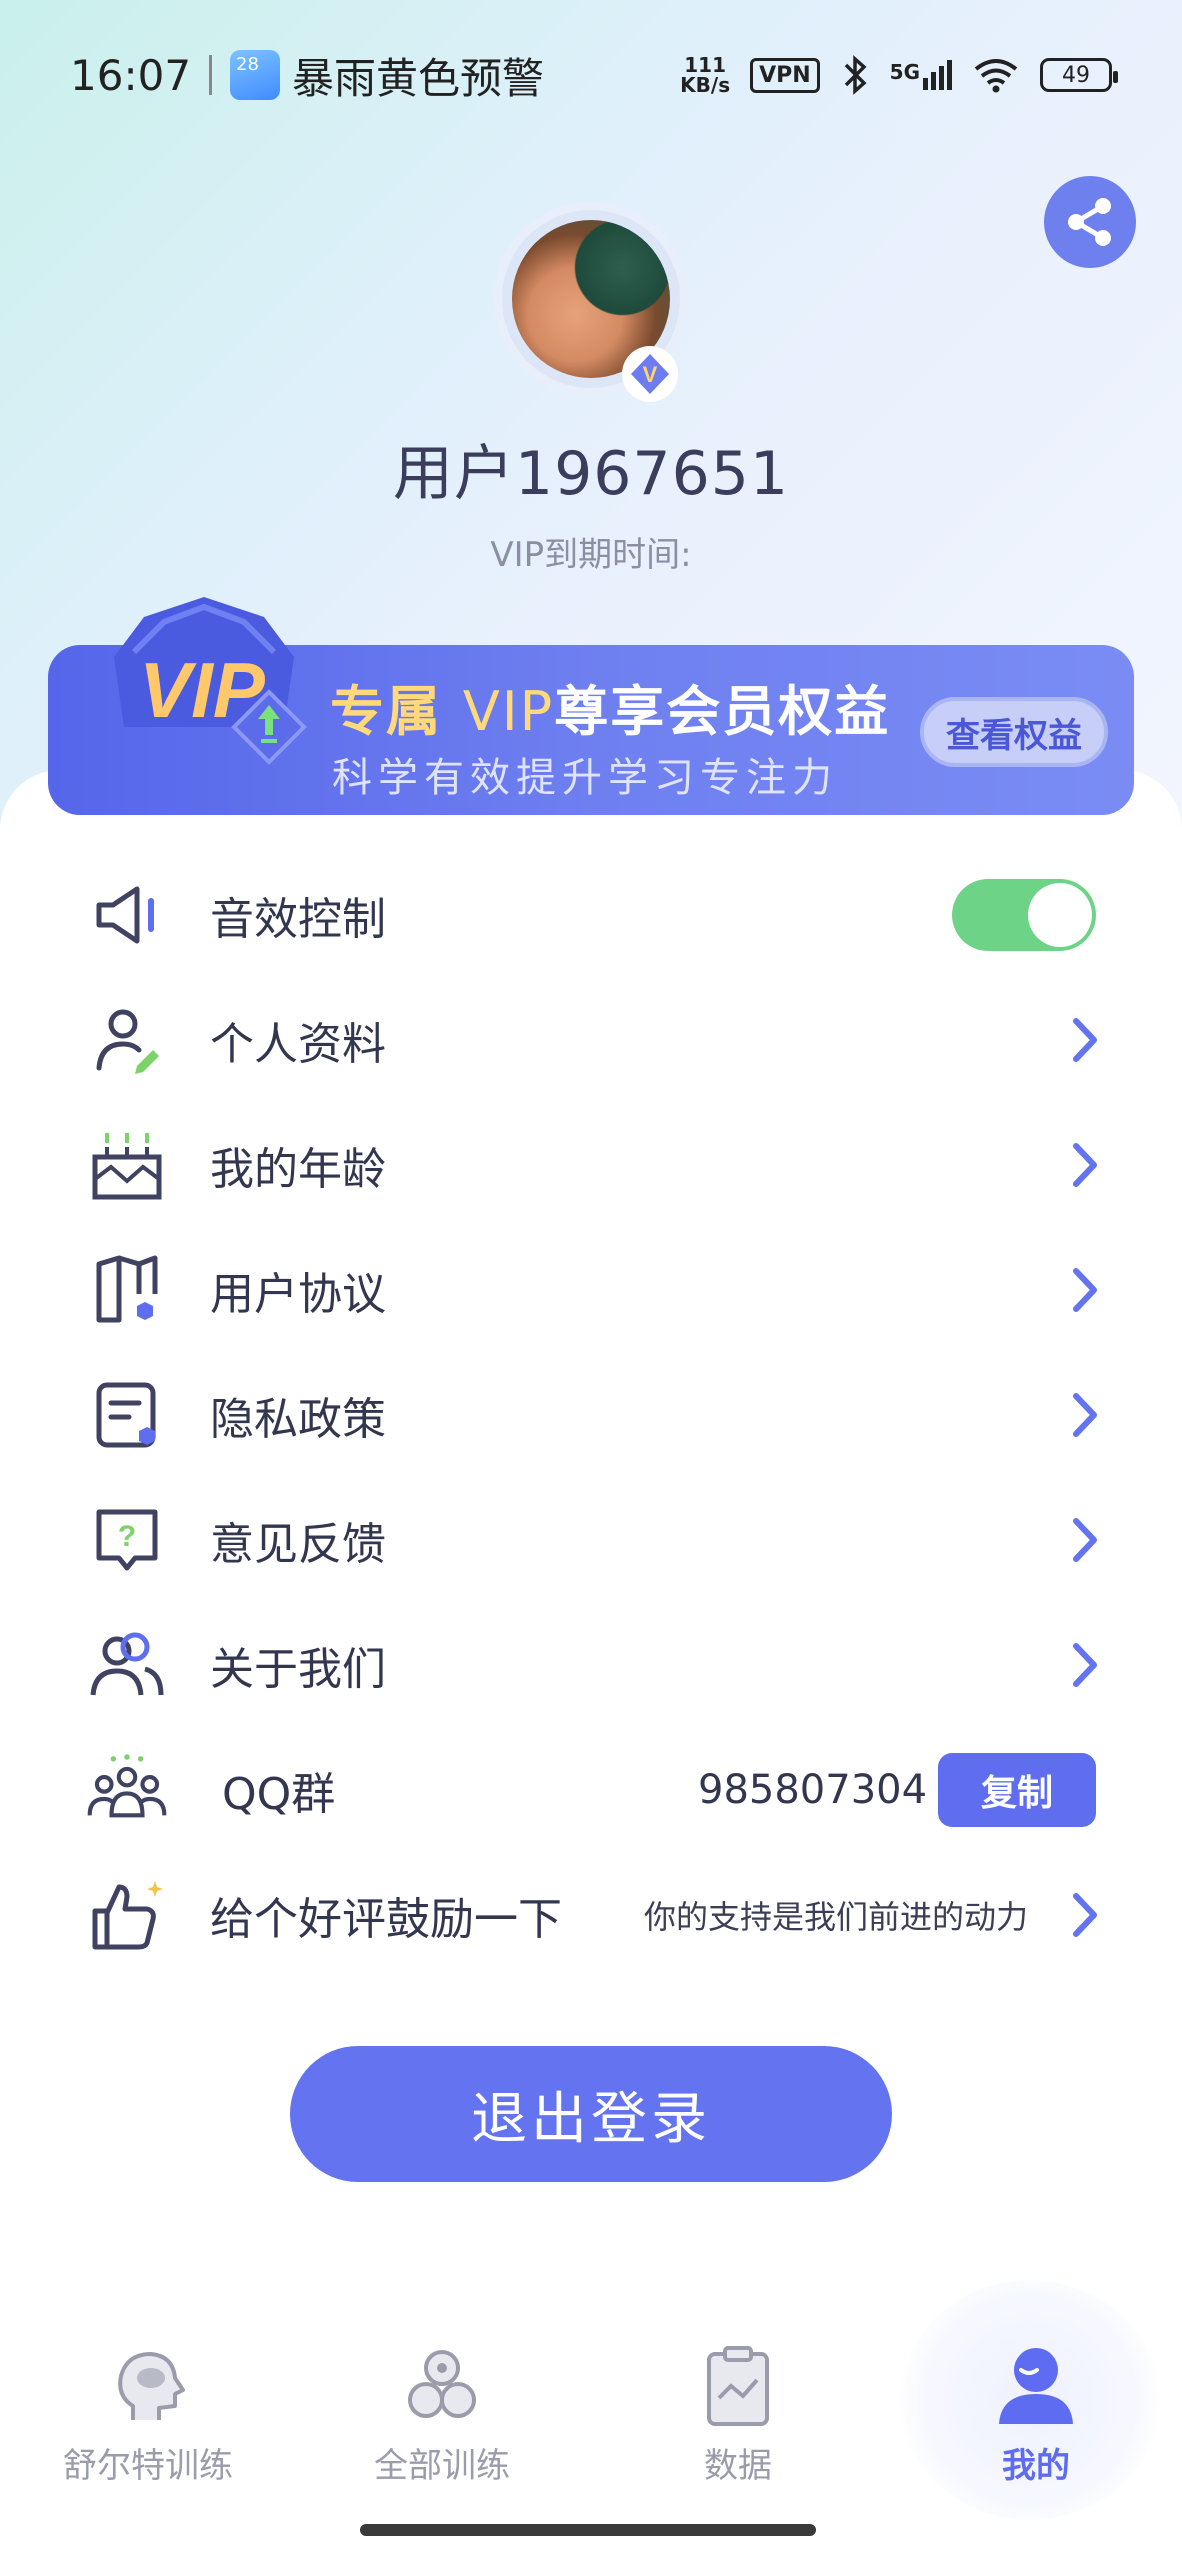  Describe the element at coordinates (996, 76) in the screenshot. I see `wifi-icon` at that location.